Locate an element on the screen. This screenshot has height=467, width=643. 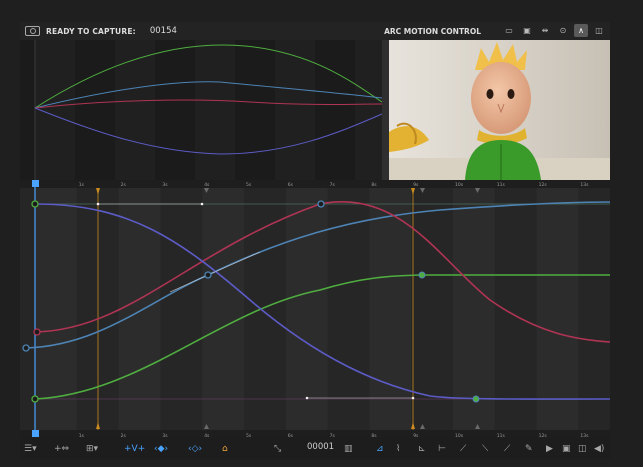
ease-icon: ⌇ is located at coordinates (398, 448).